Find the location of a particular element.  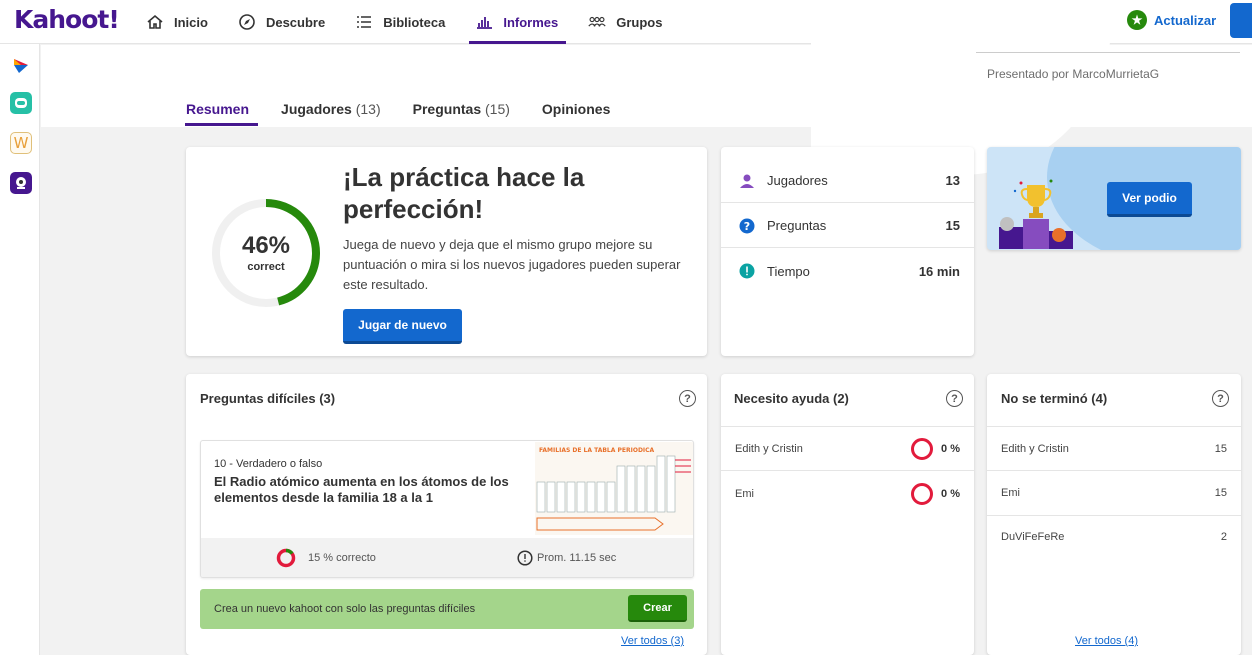

tab-label: Preguntas is located at coordinates (447, 109).